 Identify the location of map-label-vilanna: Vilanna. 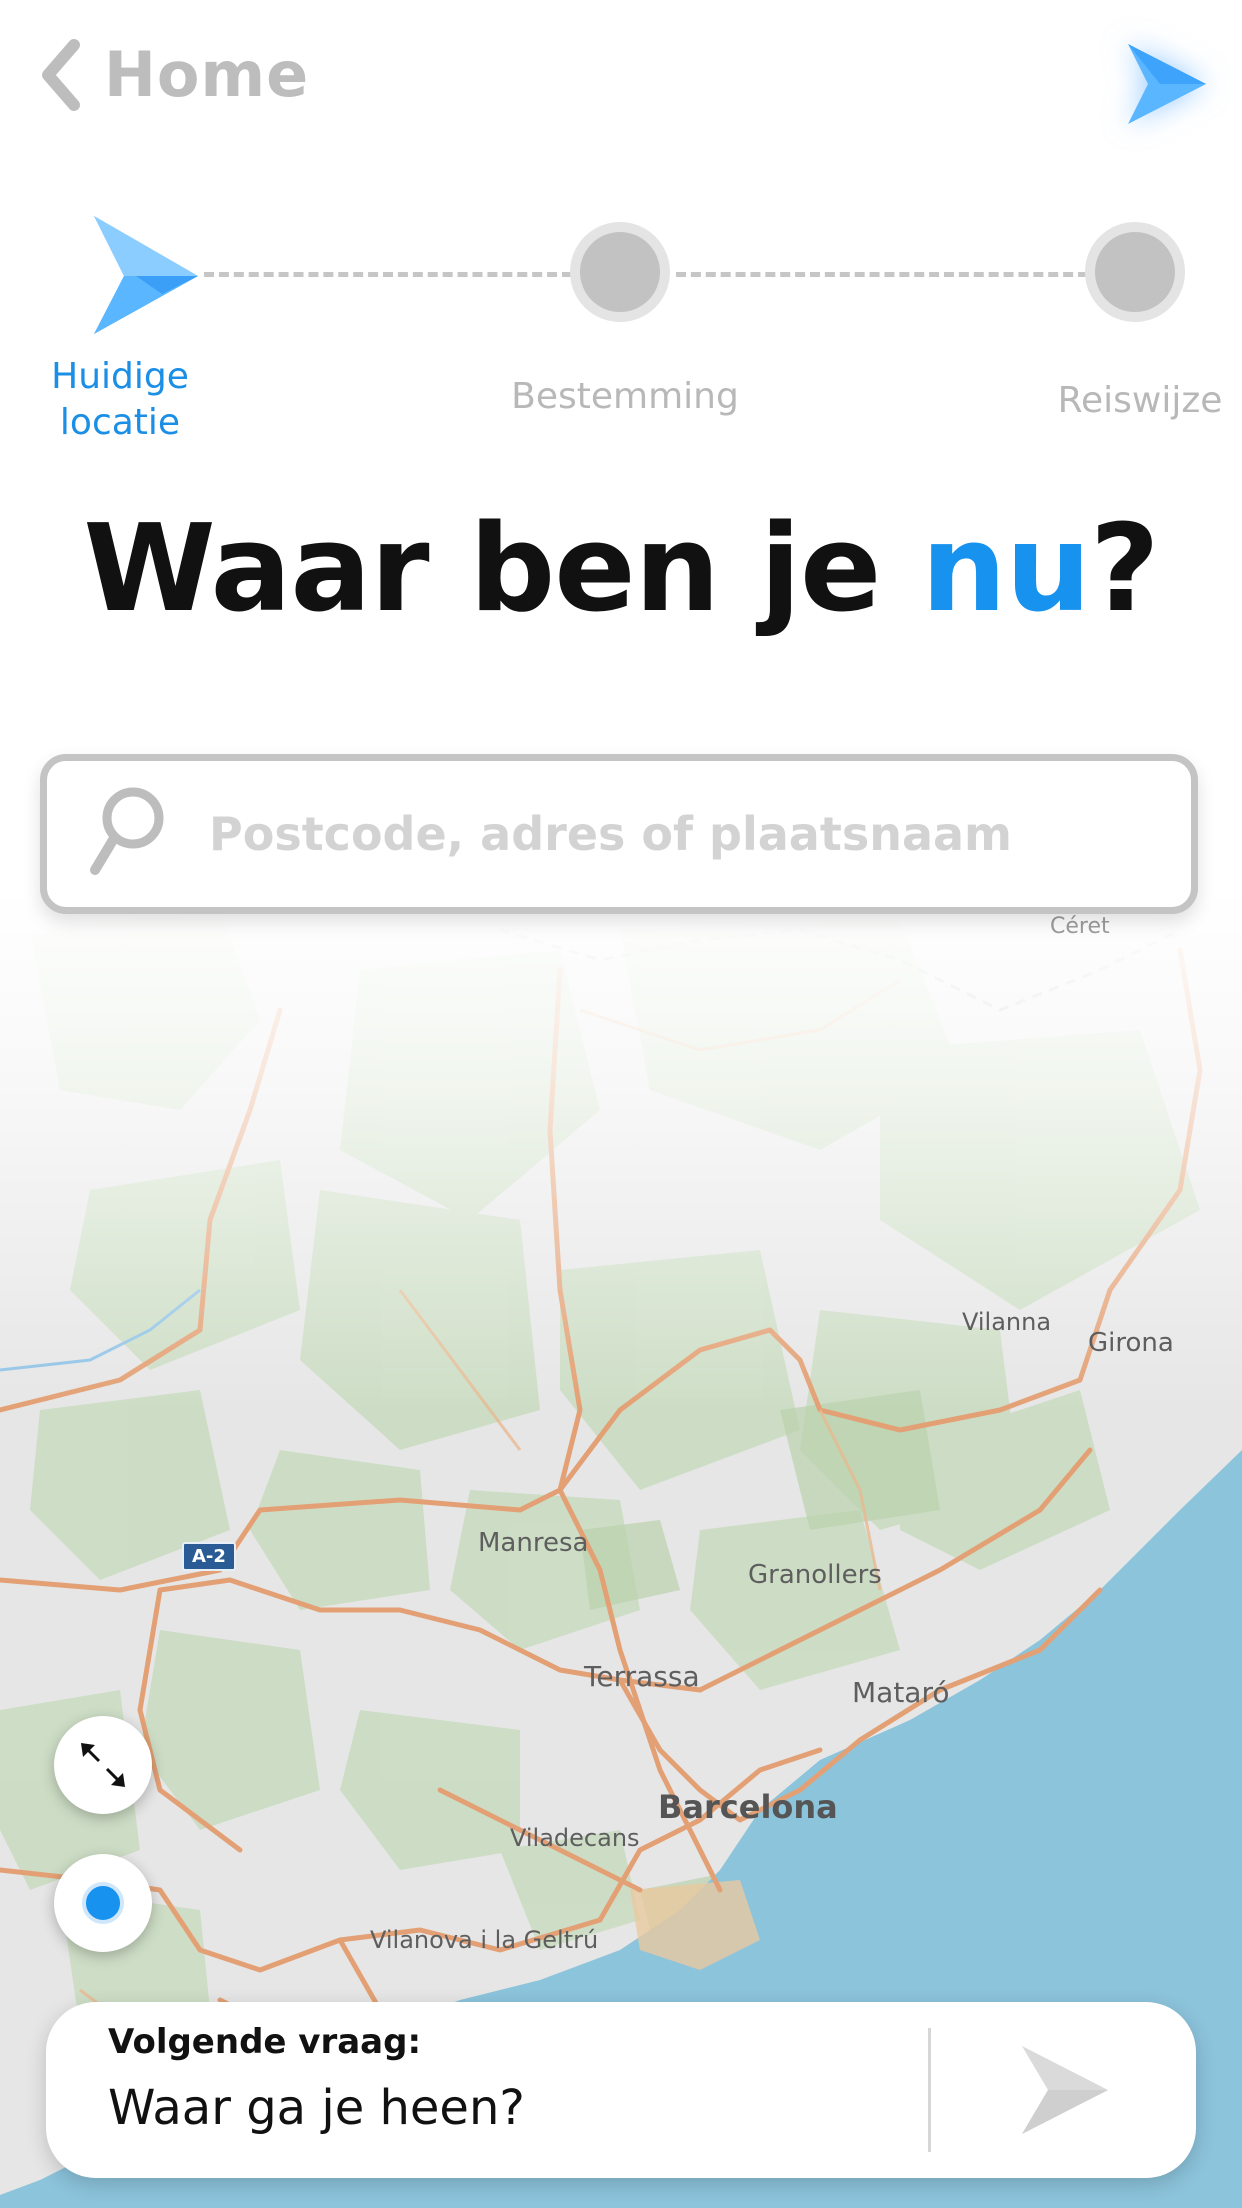
(1007, 1322).